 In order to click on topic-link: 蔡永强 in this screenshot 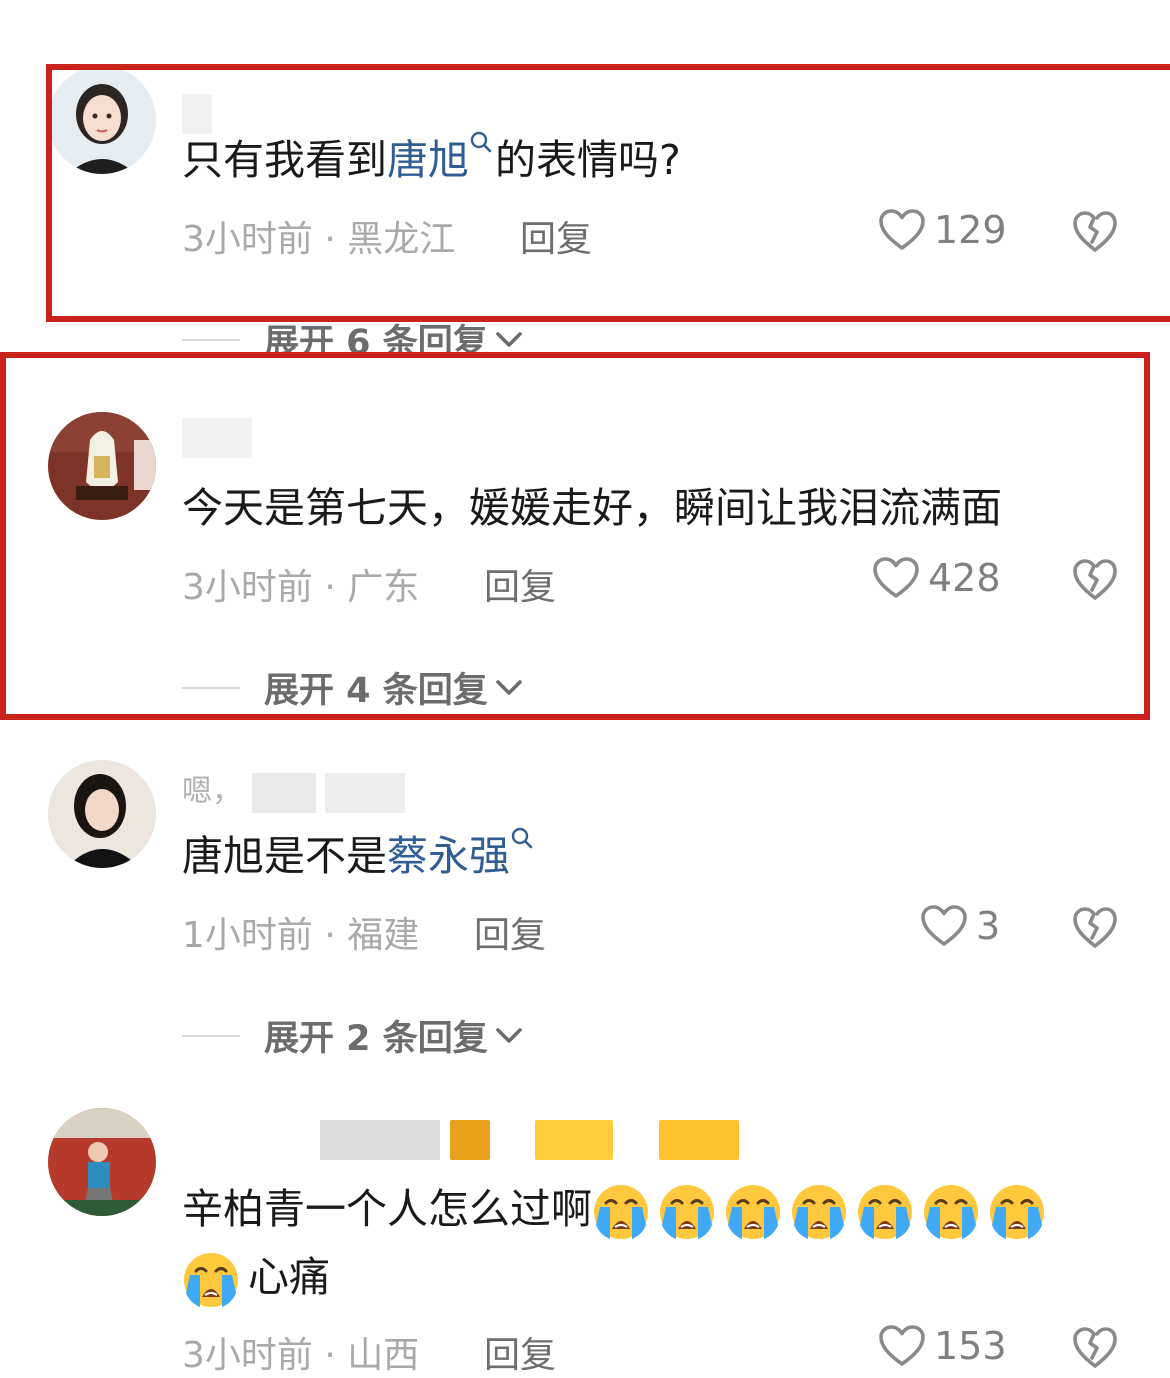, I will do `click(461, 856)`.